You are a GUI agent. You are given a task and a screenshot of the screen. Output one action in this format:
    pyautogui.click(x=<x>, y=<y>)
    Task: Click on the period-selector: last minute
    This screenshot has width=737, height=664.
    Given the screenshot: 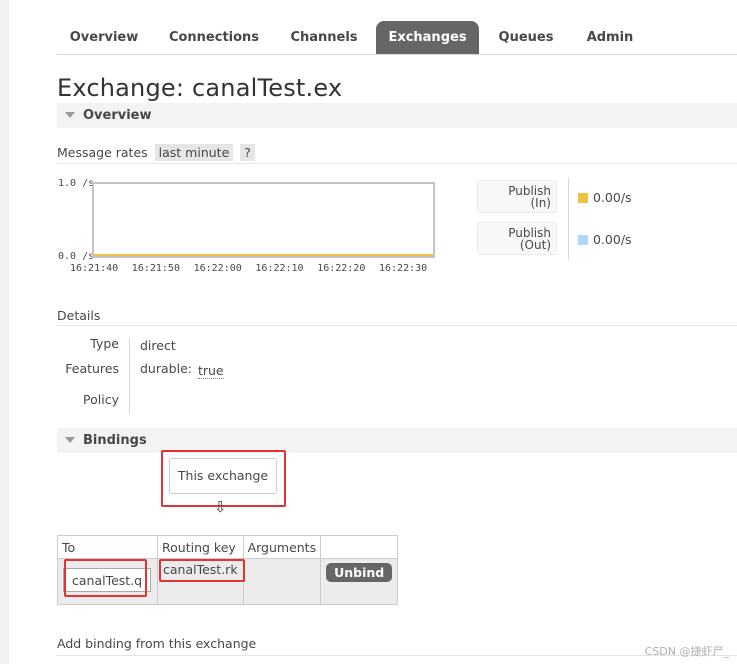 What is the action you would take?
    pyautogui.click(x=194, y=152)
    